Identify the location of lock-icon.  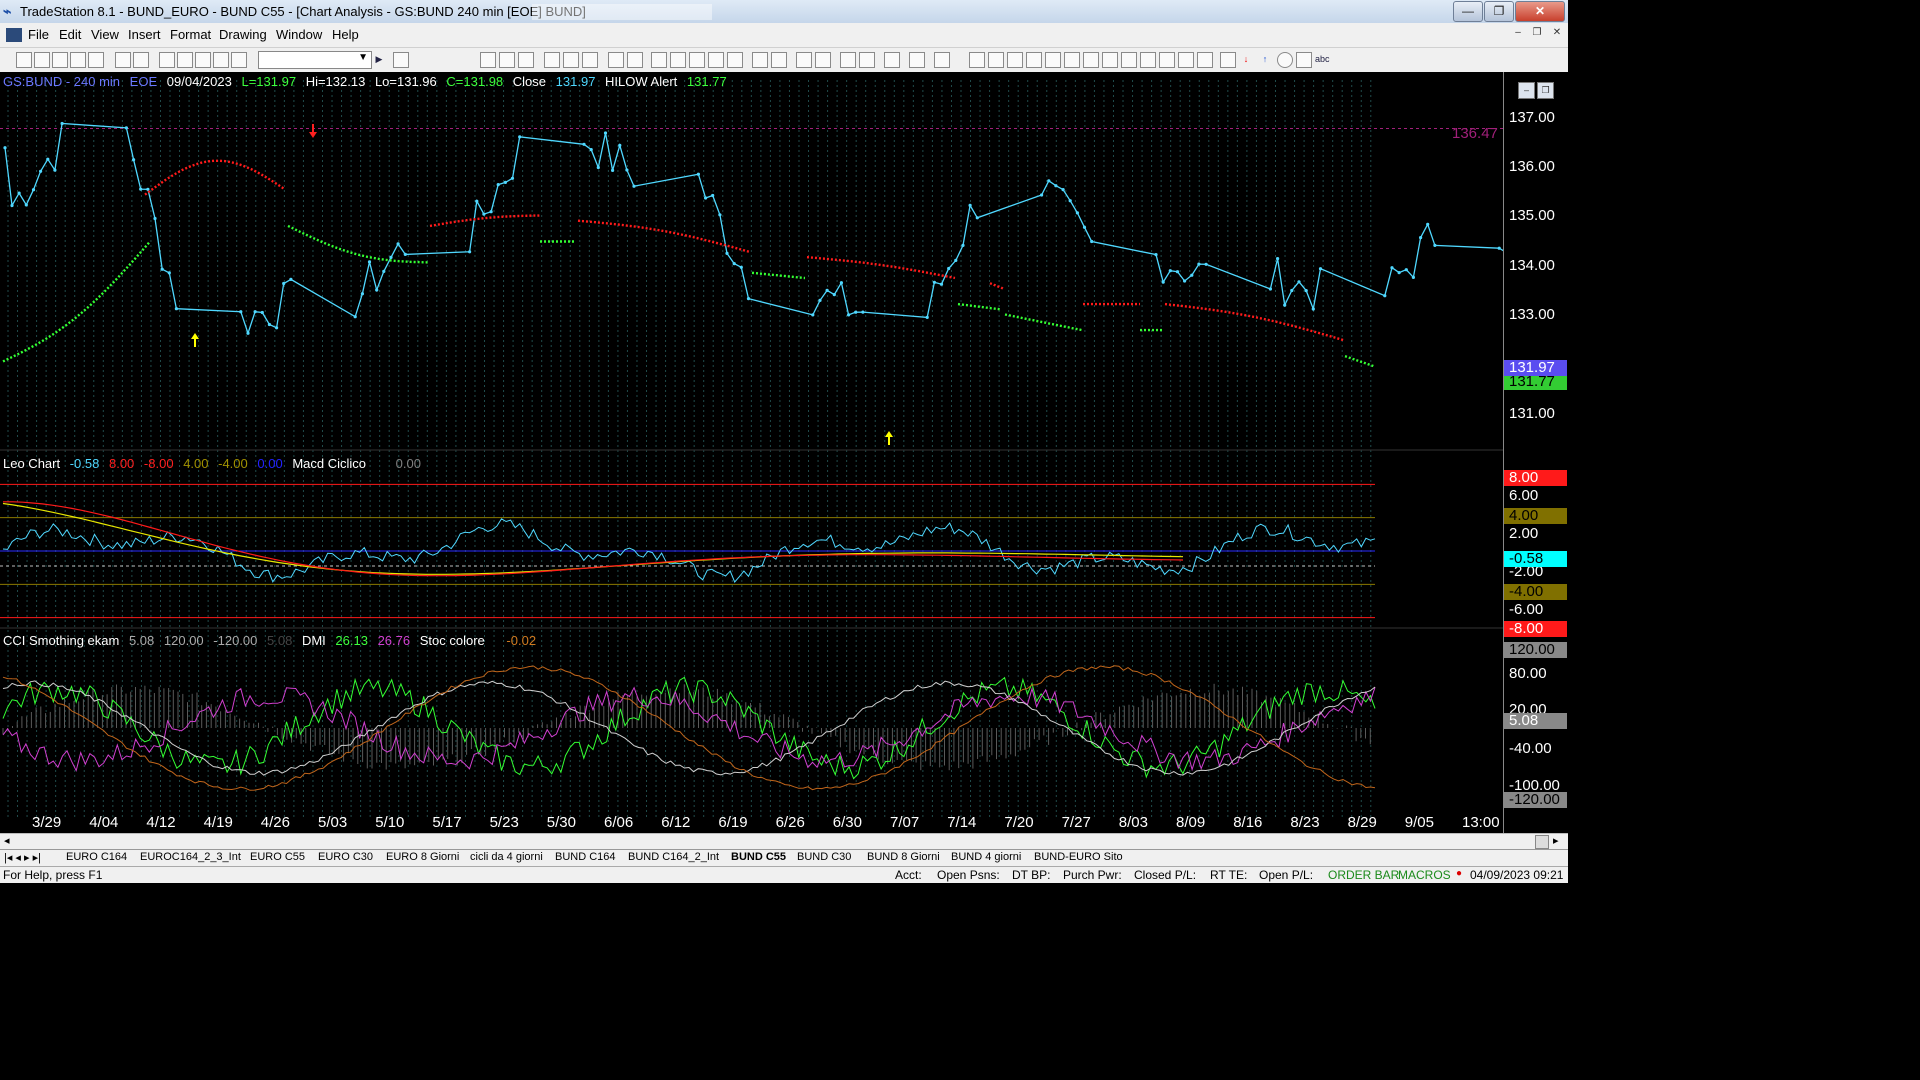
(203, 60).